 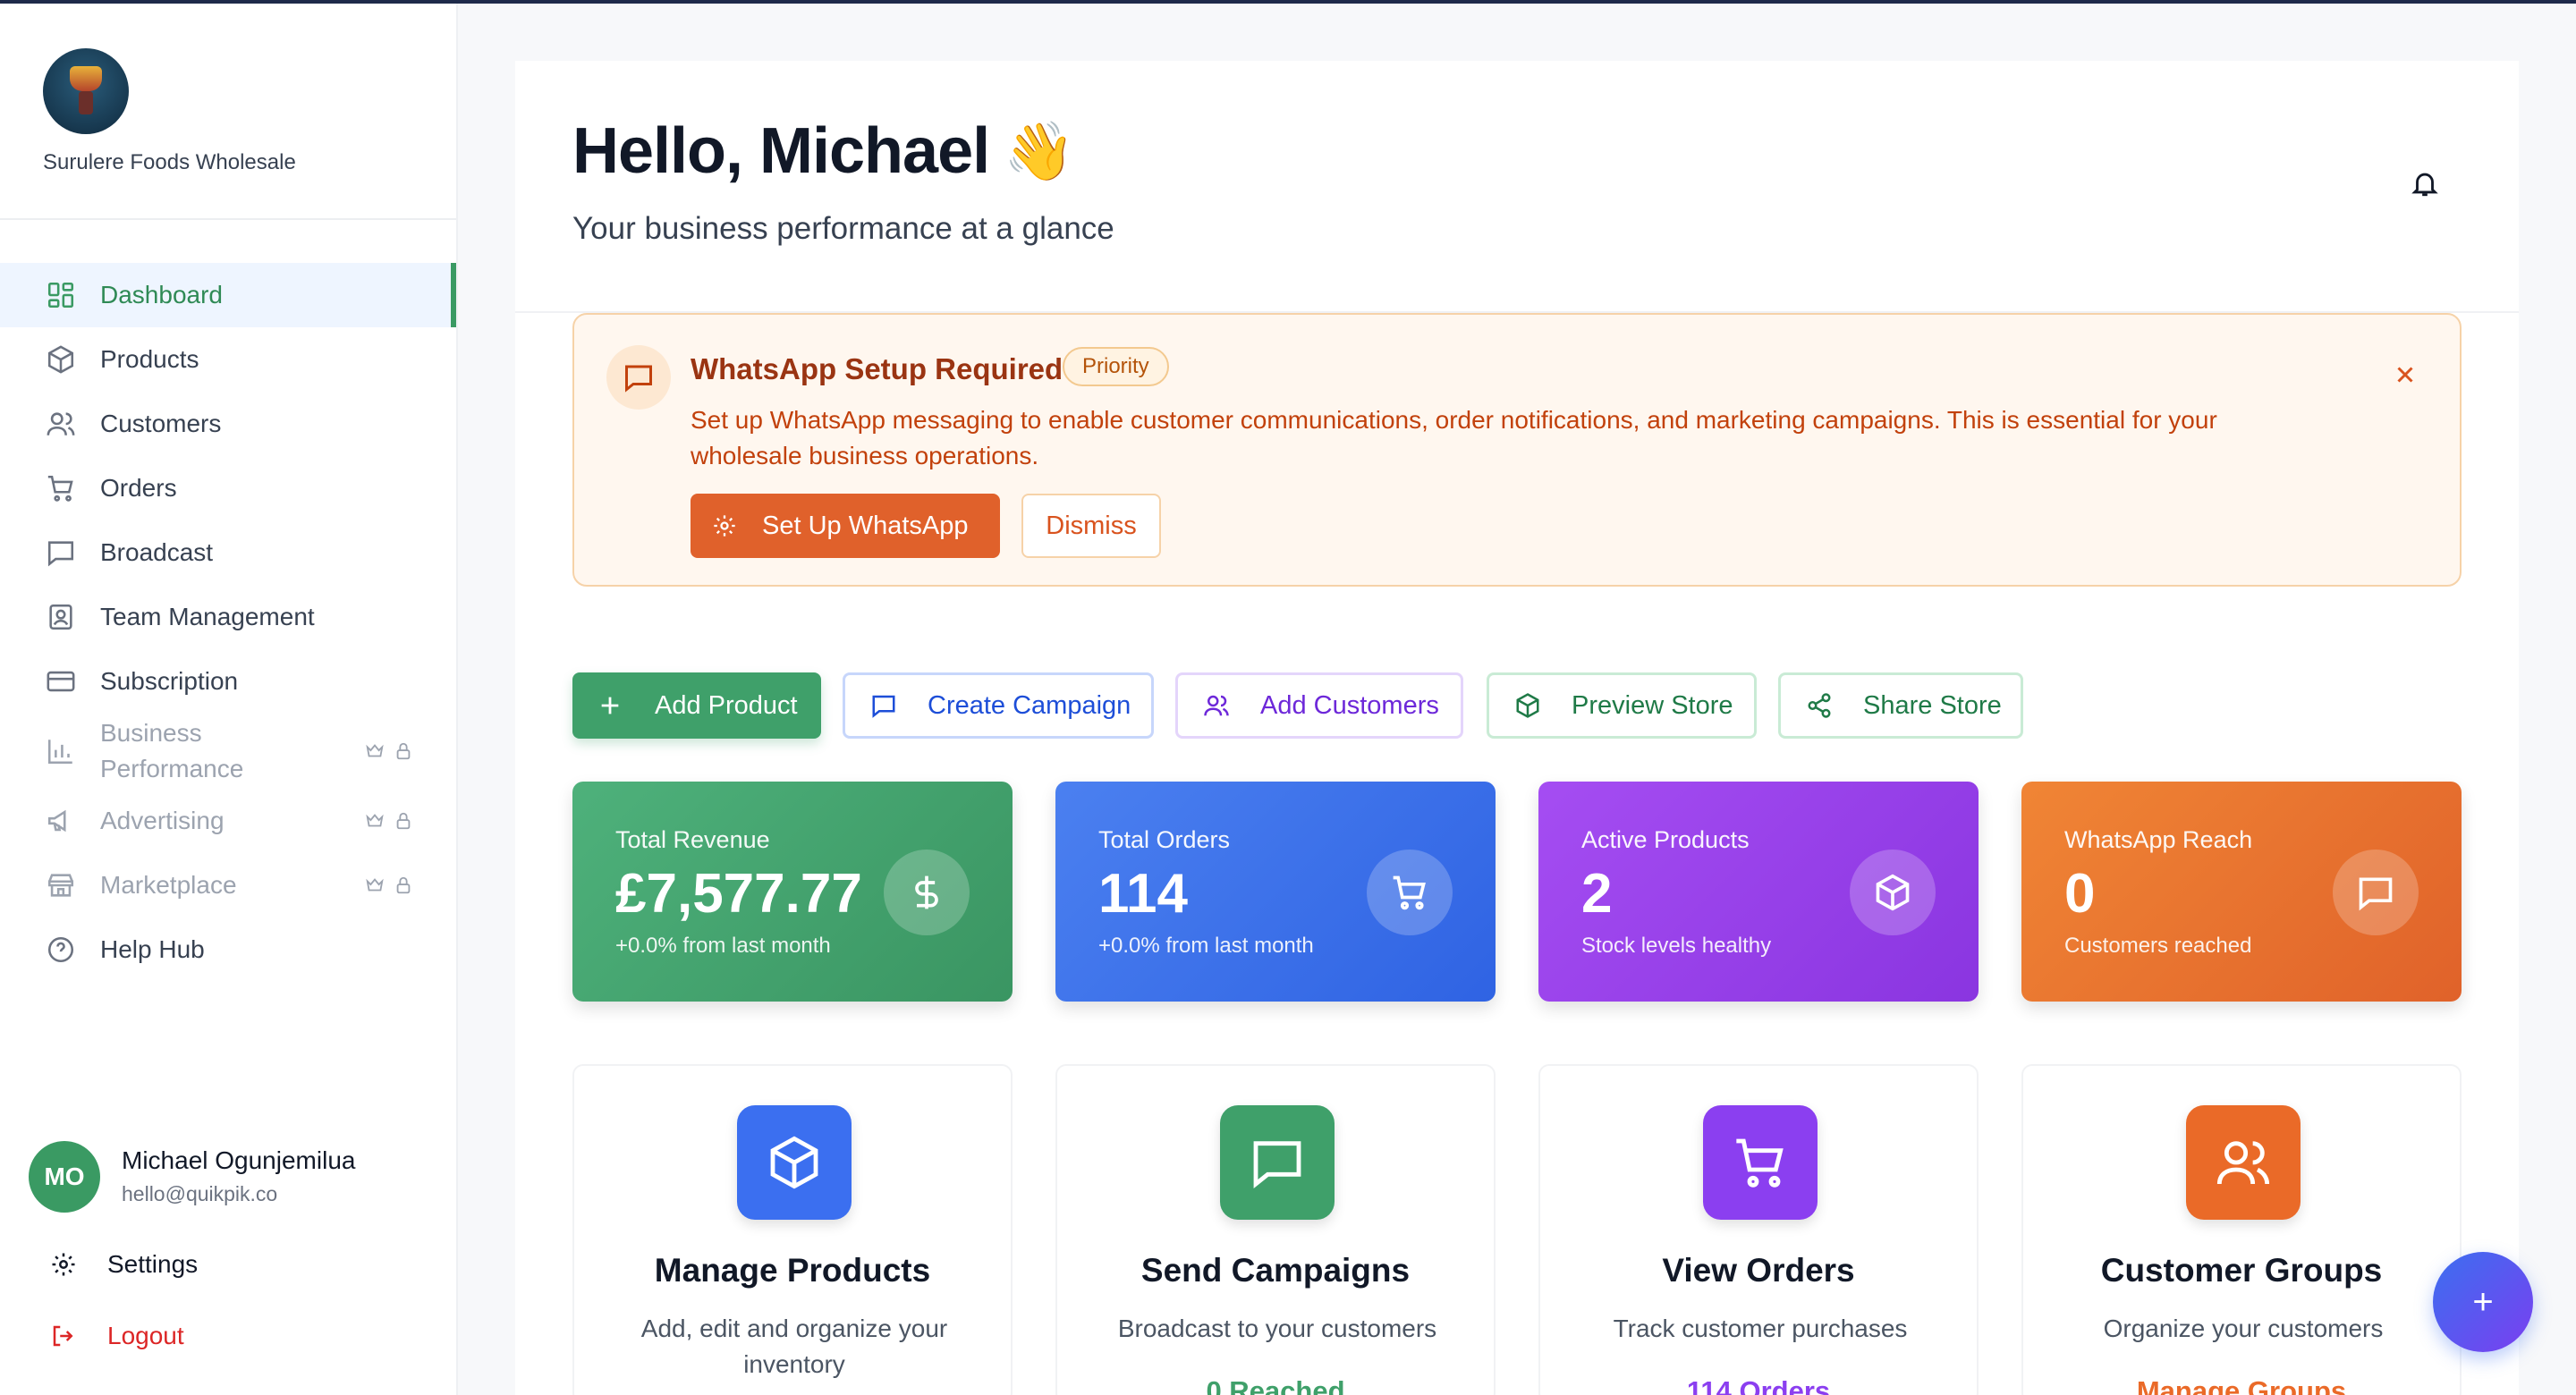 What do you see at coordinates (172, 750) in the screenshot?
I see `sidebar-item-label: Business Performance` at bounding box center [172, 750].